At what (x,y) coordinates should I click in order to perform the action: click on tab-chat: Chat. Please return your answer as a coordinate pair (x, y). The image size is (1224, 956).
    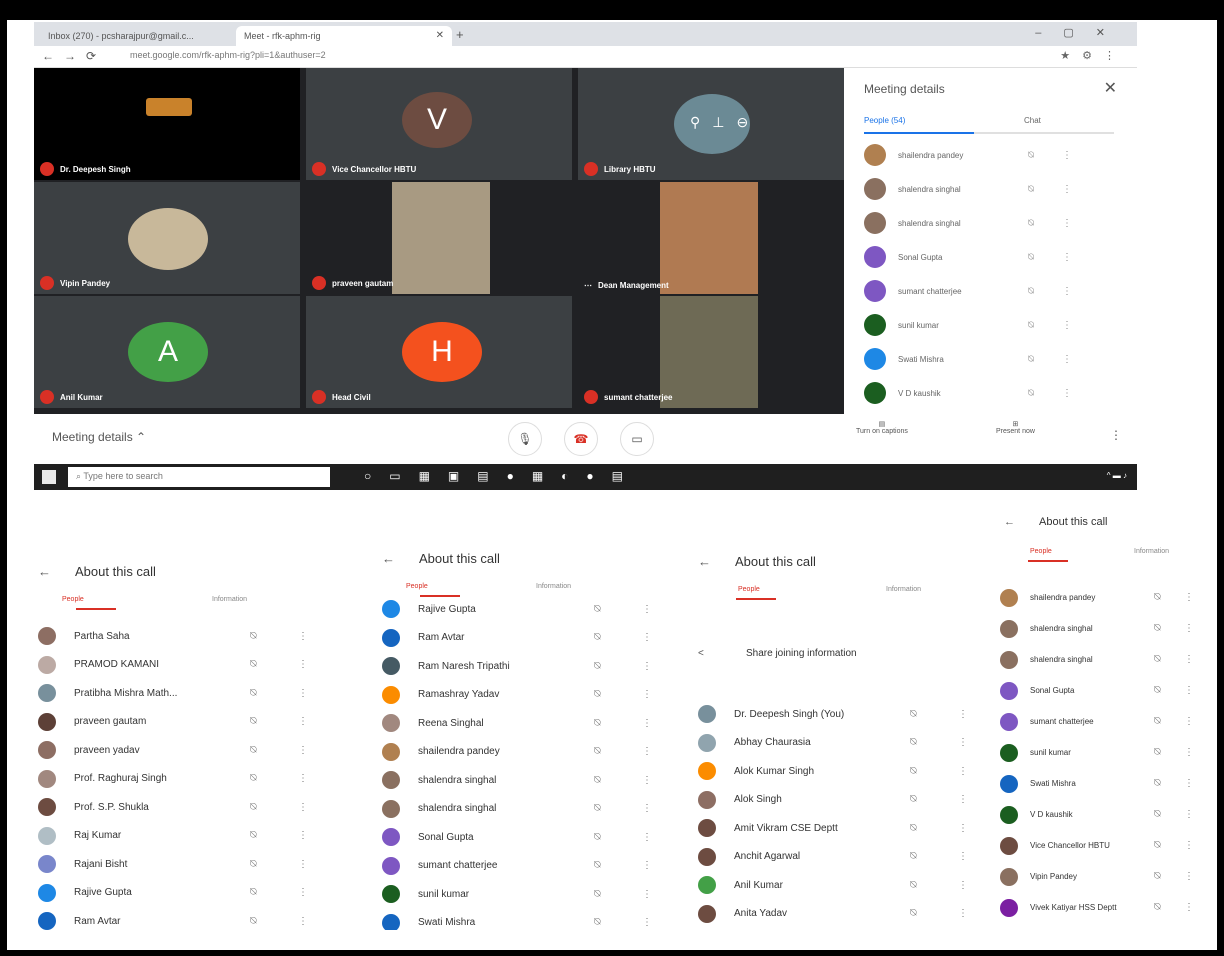
    Looking at the image, I should click on (1032, 120).